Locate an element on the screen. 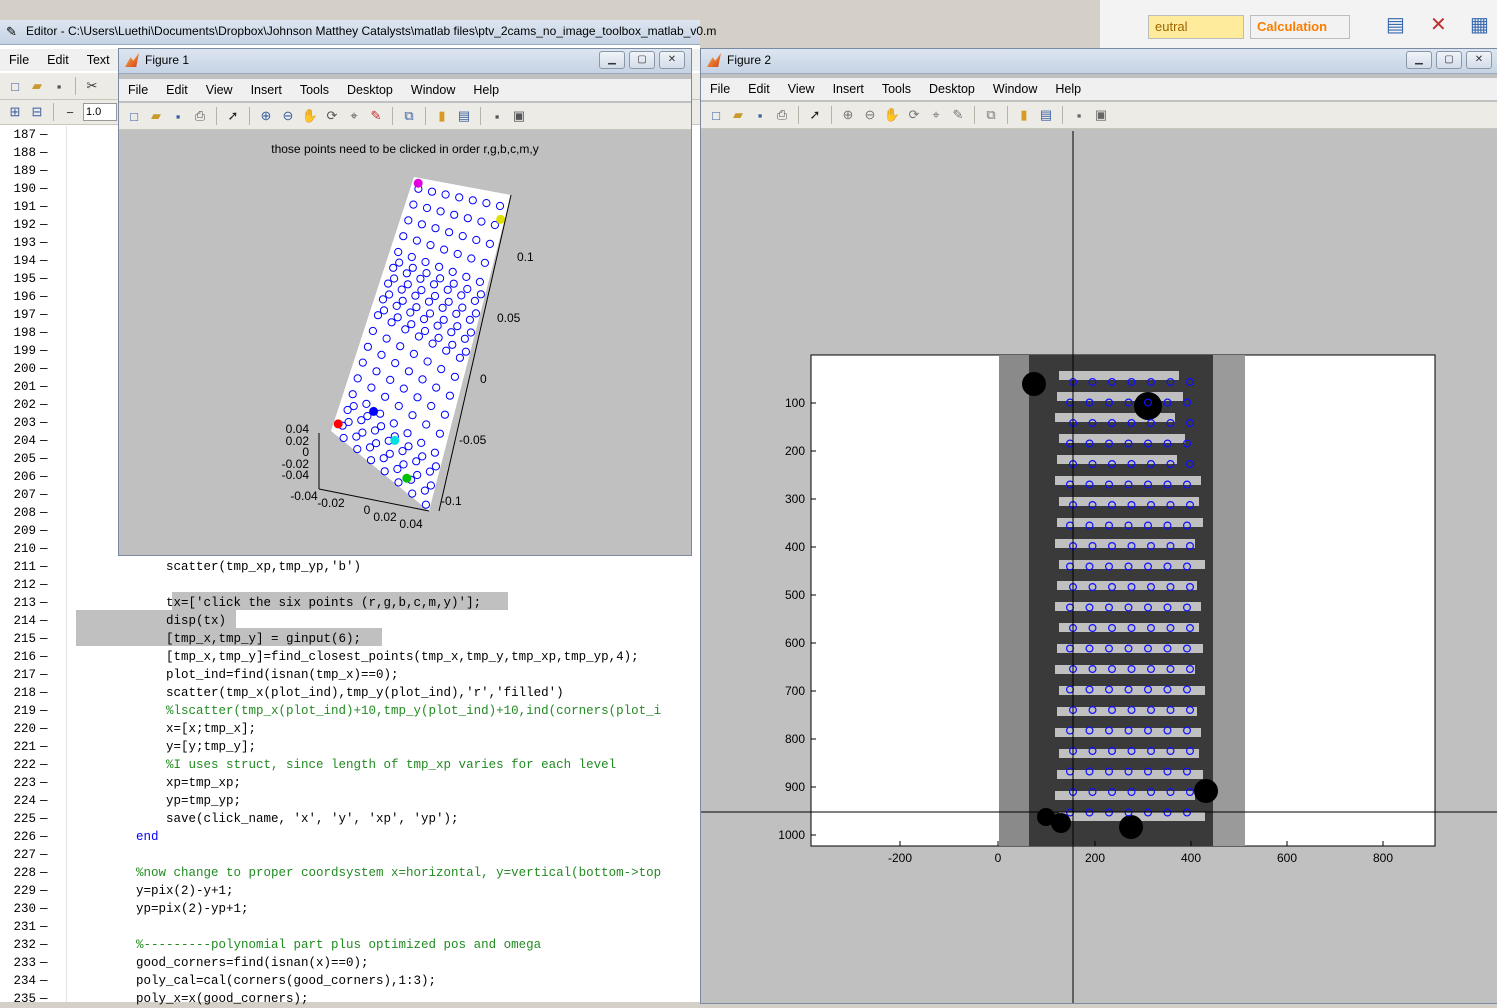 The height and width of the screenshot is (1008, 1497). style-neutral: eutral is located at coordinates (1196, 27).